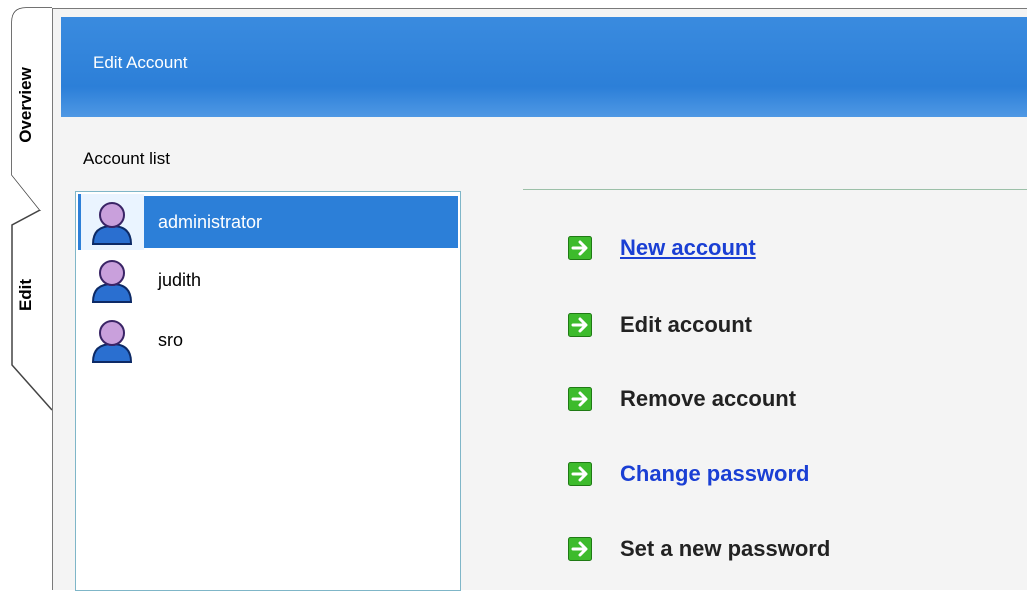 This screenshot has width=1027, height=591. I want to click on account-list-label: Account list, so click(126, 158).